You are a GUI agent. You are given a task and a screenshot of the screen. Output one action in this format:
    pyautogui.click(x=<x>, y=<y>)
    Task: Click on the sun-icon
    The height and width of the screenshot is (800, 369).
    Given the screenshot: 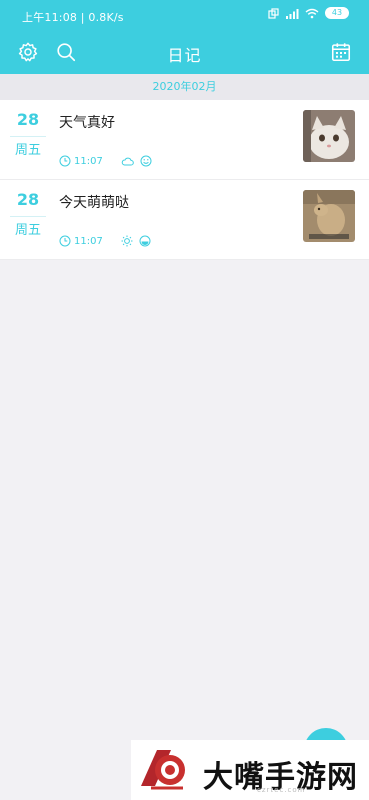 What is the action you would take?
    pyautogui.click(x=127, y=241)
    